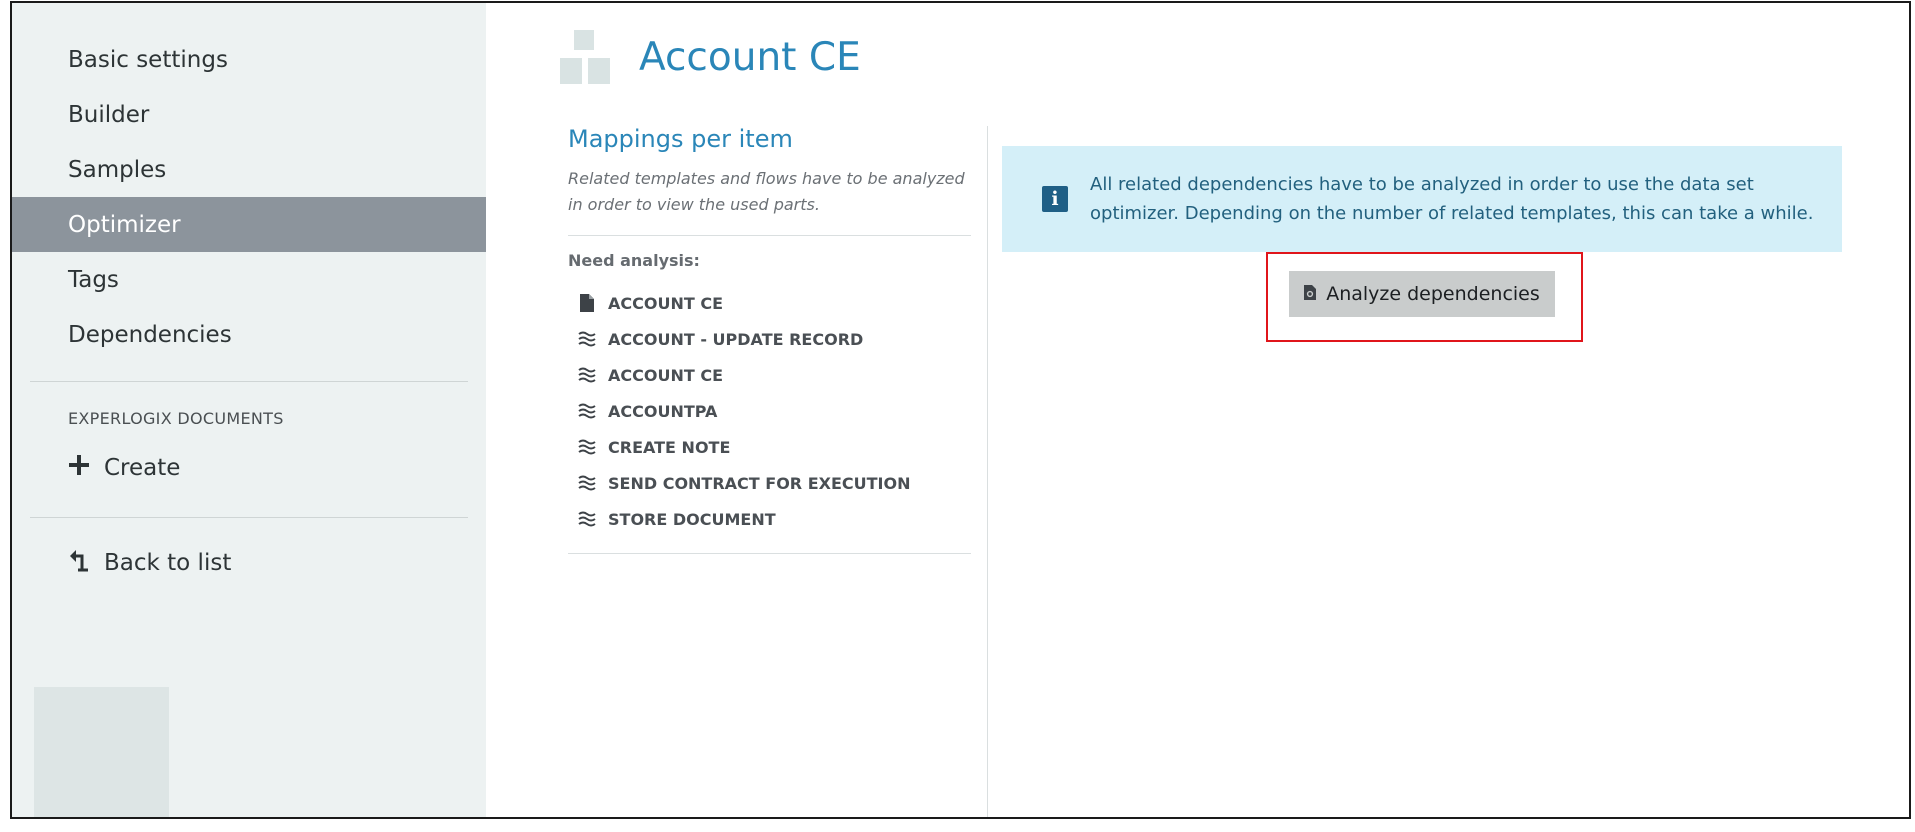 This screenshot has width=1915, height=832. Describe the element at coordinates (669, 447) in the screenshot. I see `list-item-label: CREATE NOTE` at that location.